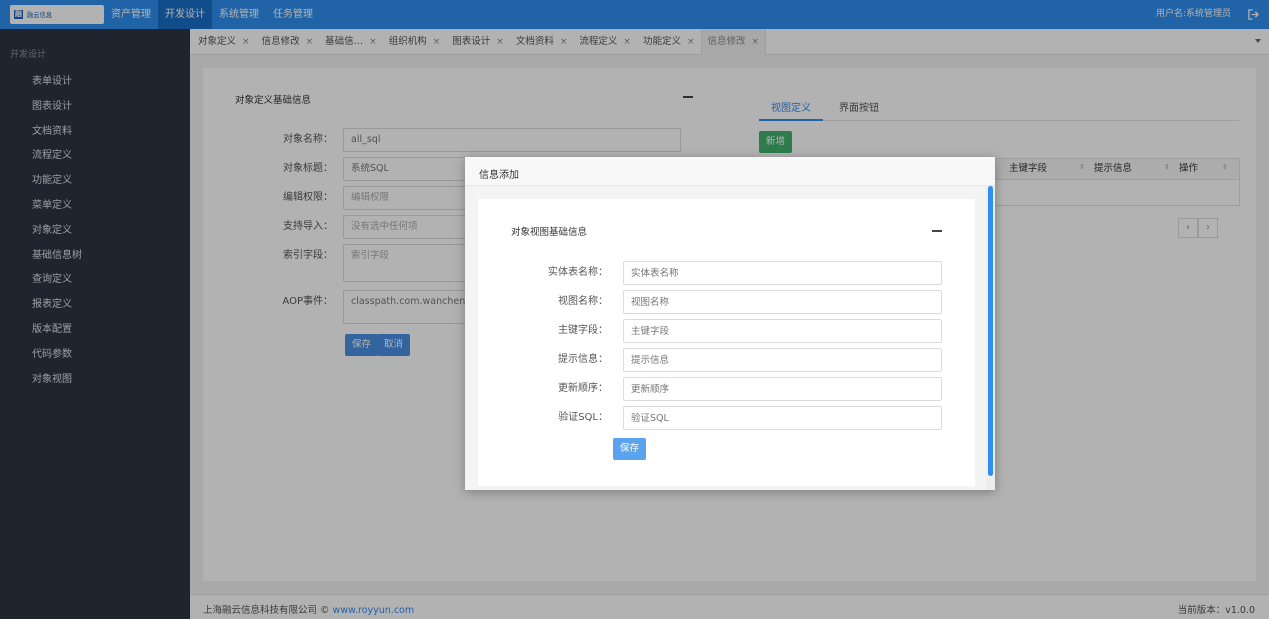  I want to click on field-label: 实体表名称：, so click(578, 272).